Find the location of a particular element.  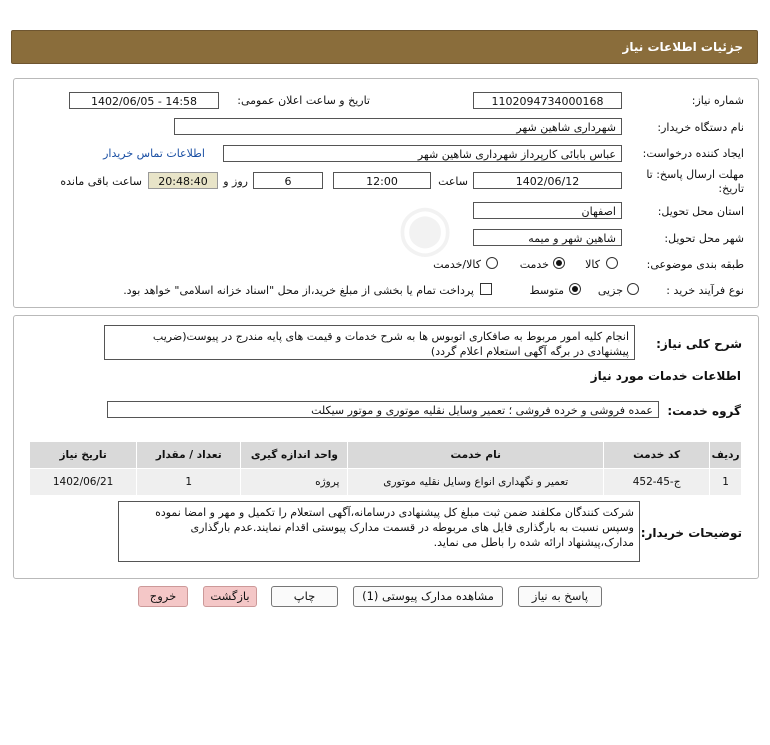

service-group-label: گروه خدمت: is located at coordinates (704, 411).